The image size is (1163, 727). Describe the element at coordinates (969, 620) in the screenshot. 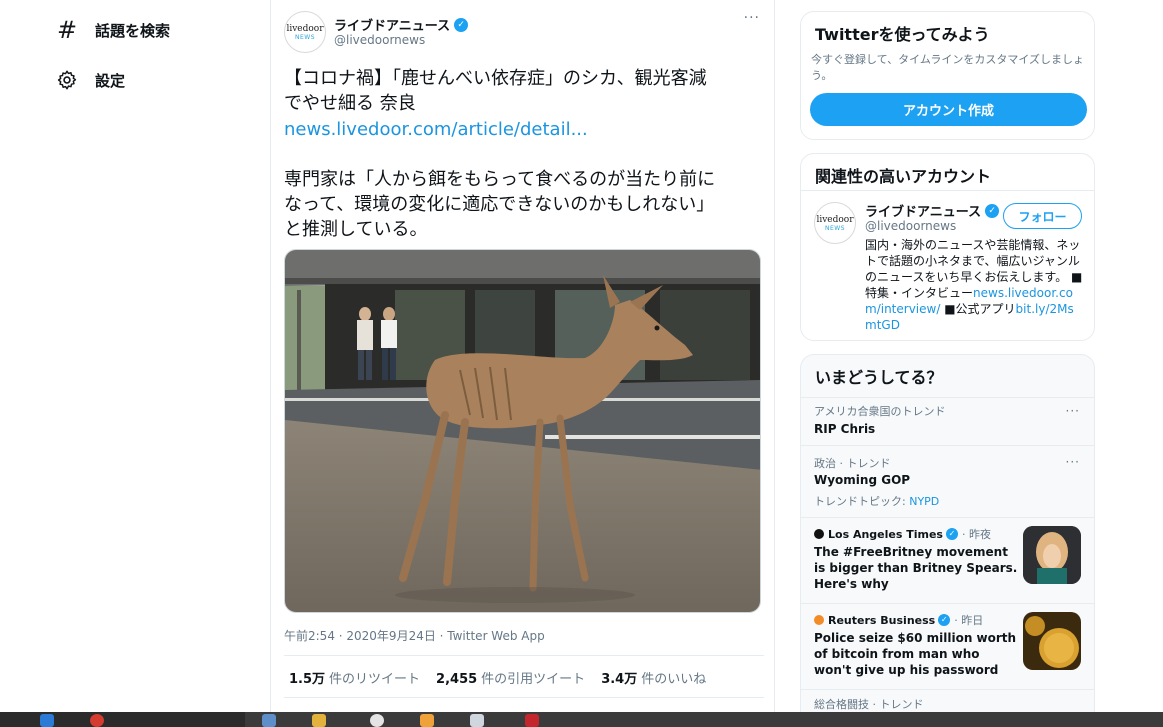

I see `news-time: · 昨日` at that location.